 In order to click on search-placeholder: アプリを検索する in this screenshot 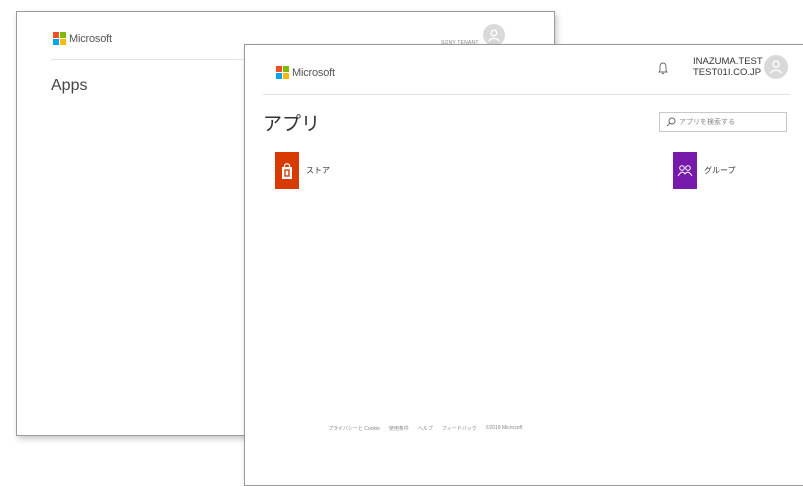, I will do `click(707, 122)`.